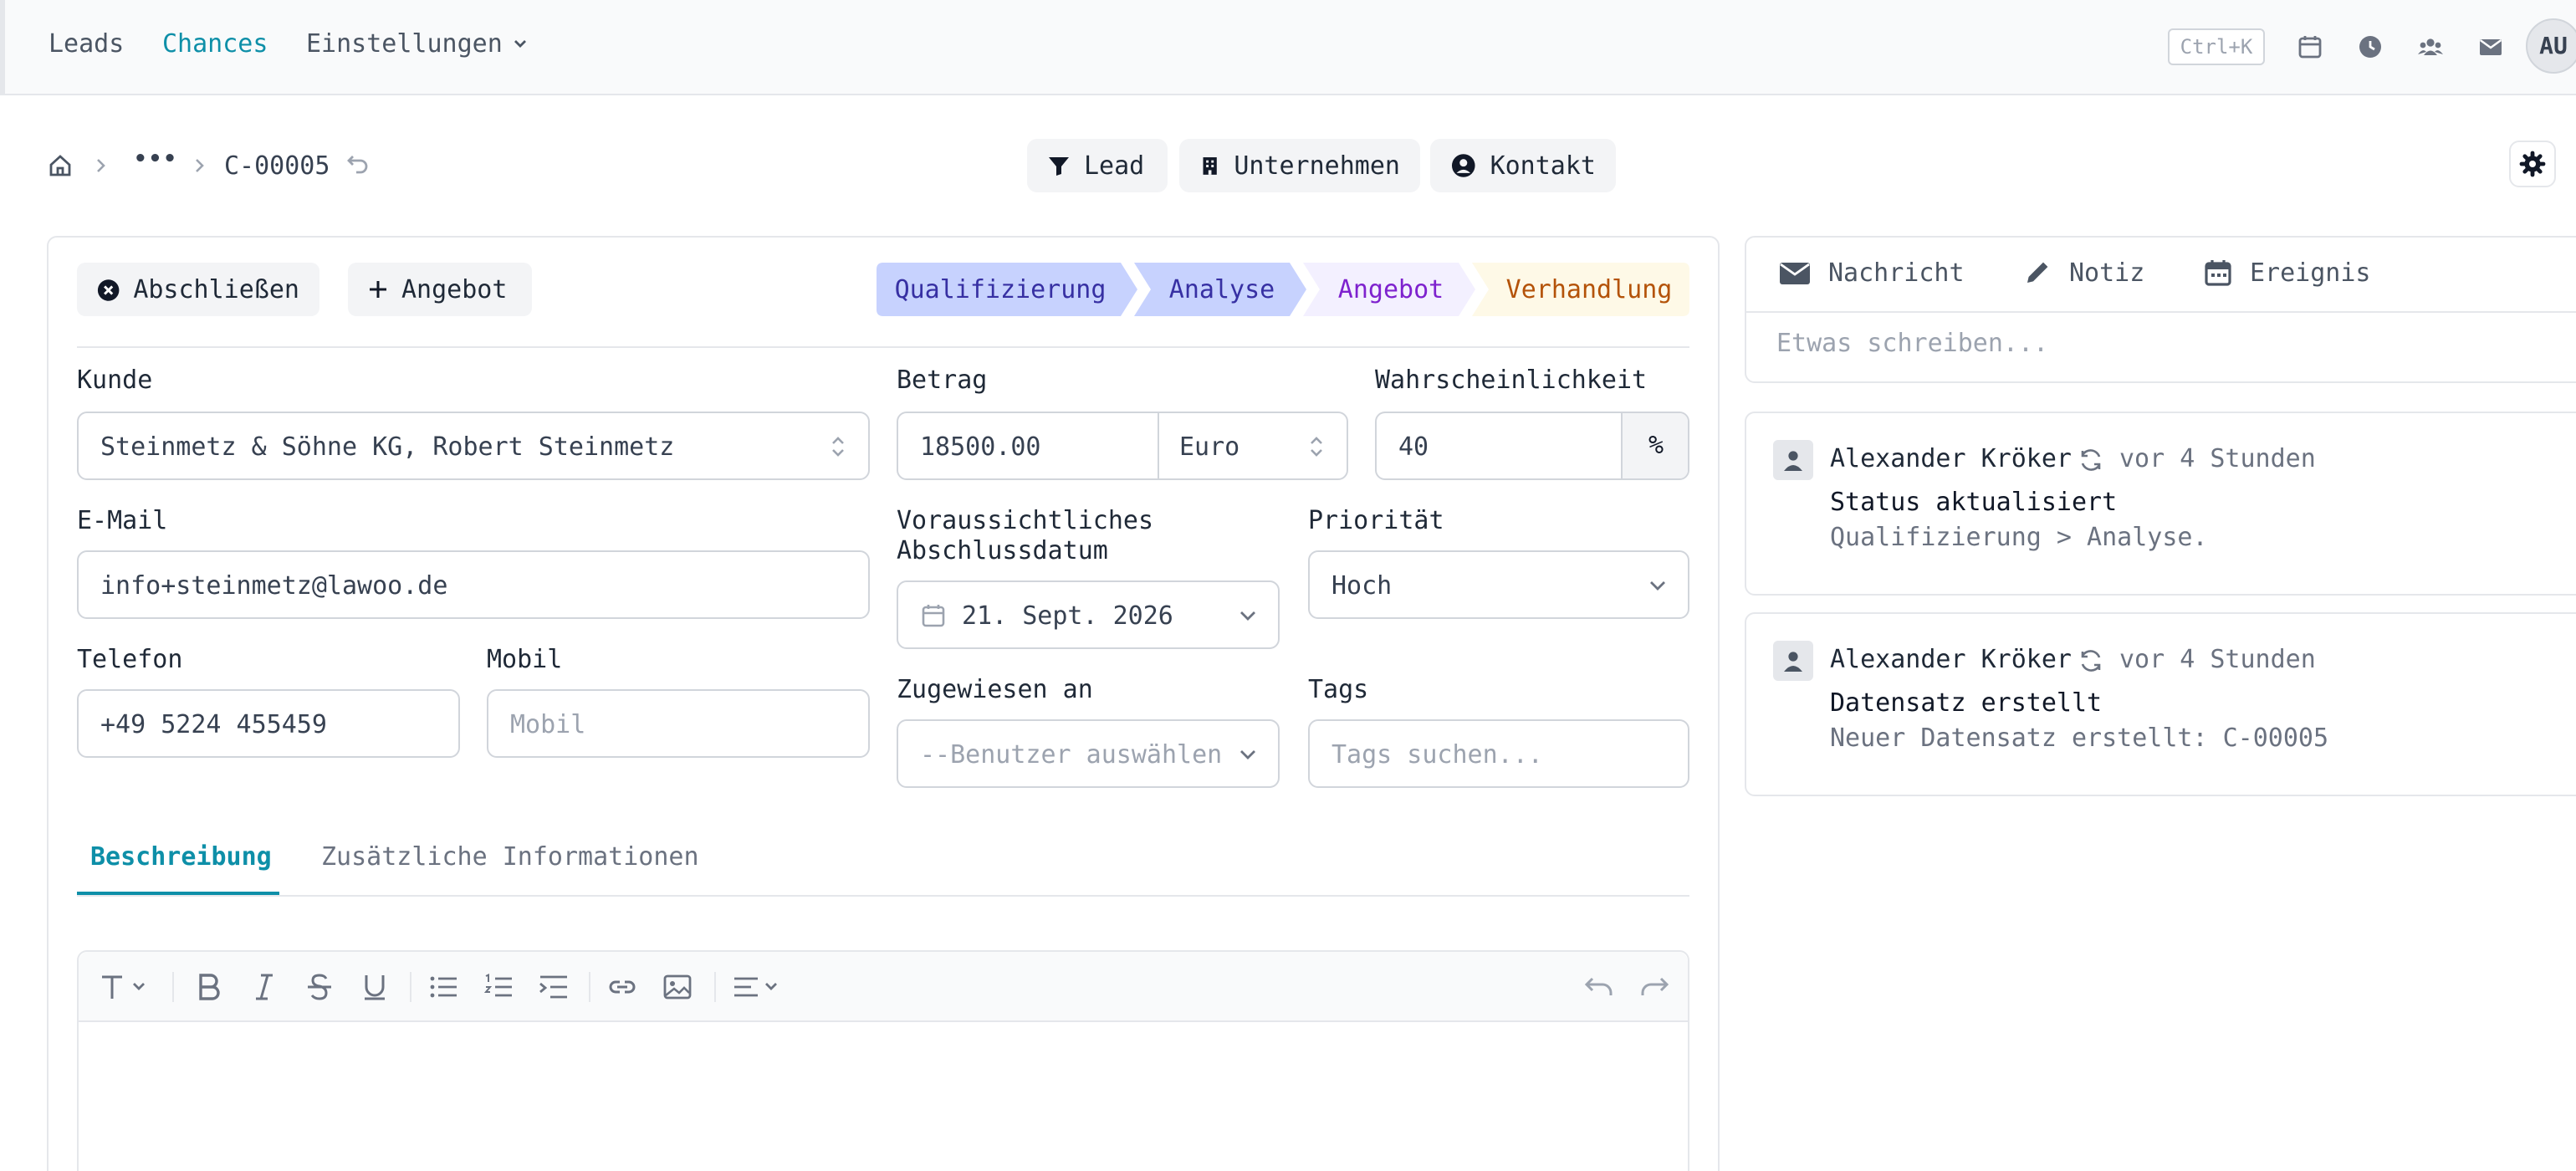 Image resolution: width=2576 pixels, height=1171 pixels. Describe the element at coordinates (942, 380) in the screenshot. I see `amount-label: Betrag` at that location.